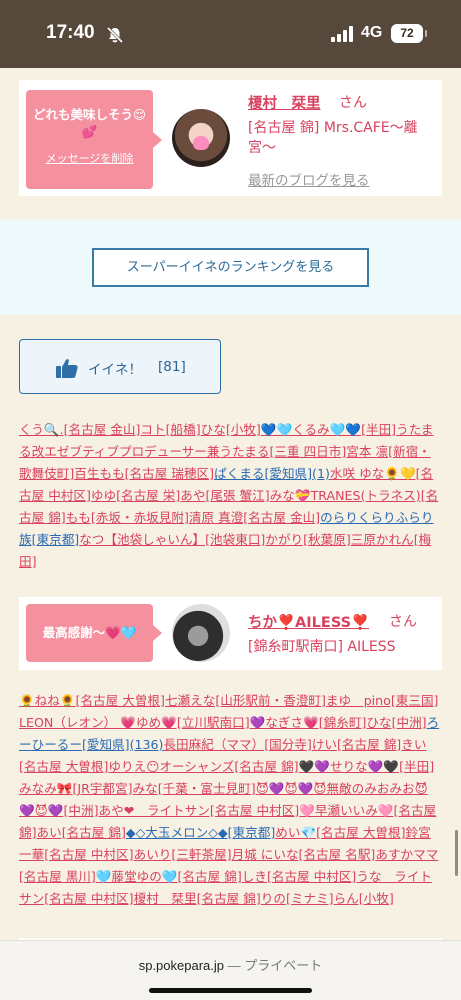  I want to click on liker-link: ◆◇大玉メロン◇◆[東京都], so click(200, 832).